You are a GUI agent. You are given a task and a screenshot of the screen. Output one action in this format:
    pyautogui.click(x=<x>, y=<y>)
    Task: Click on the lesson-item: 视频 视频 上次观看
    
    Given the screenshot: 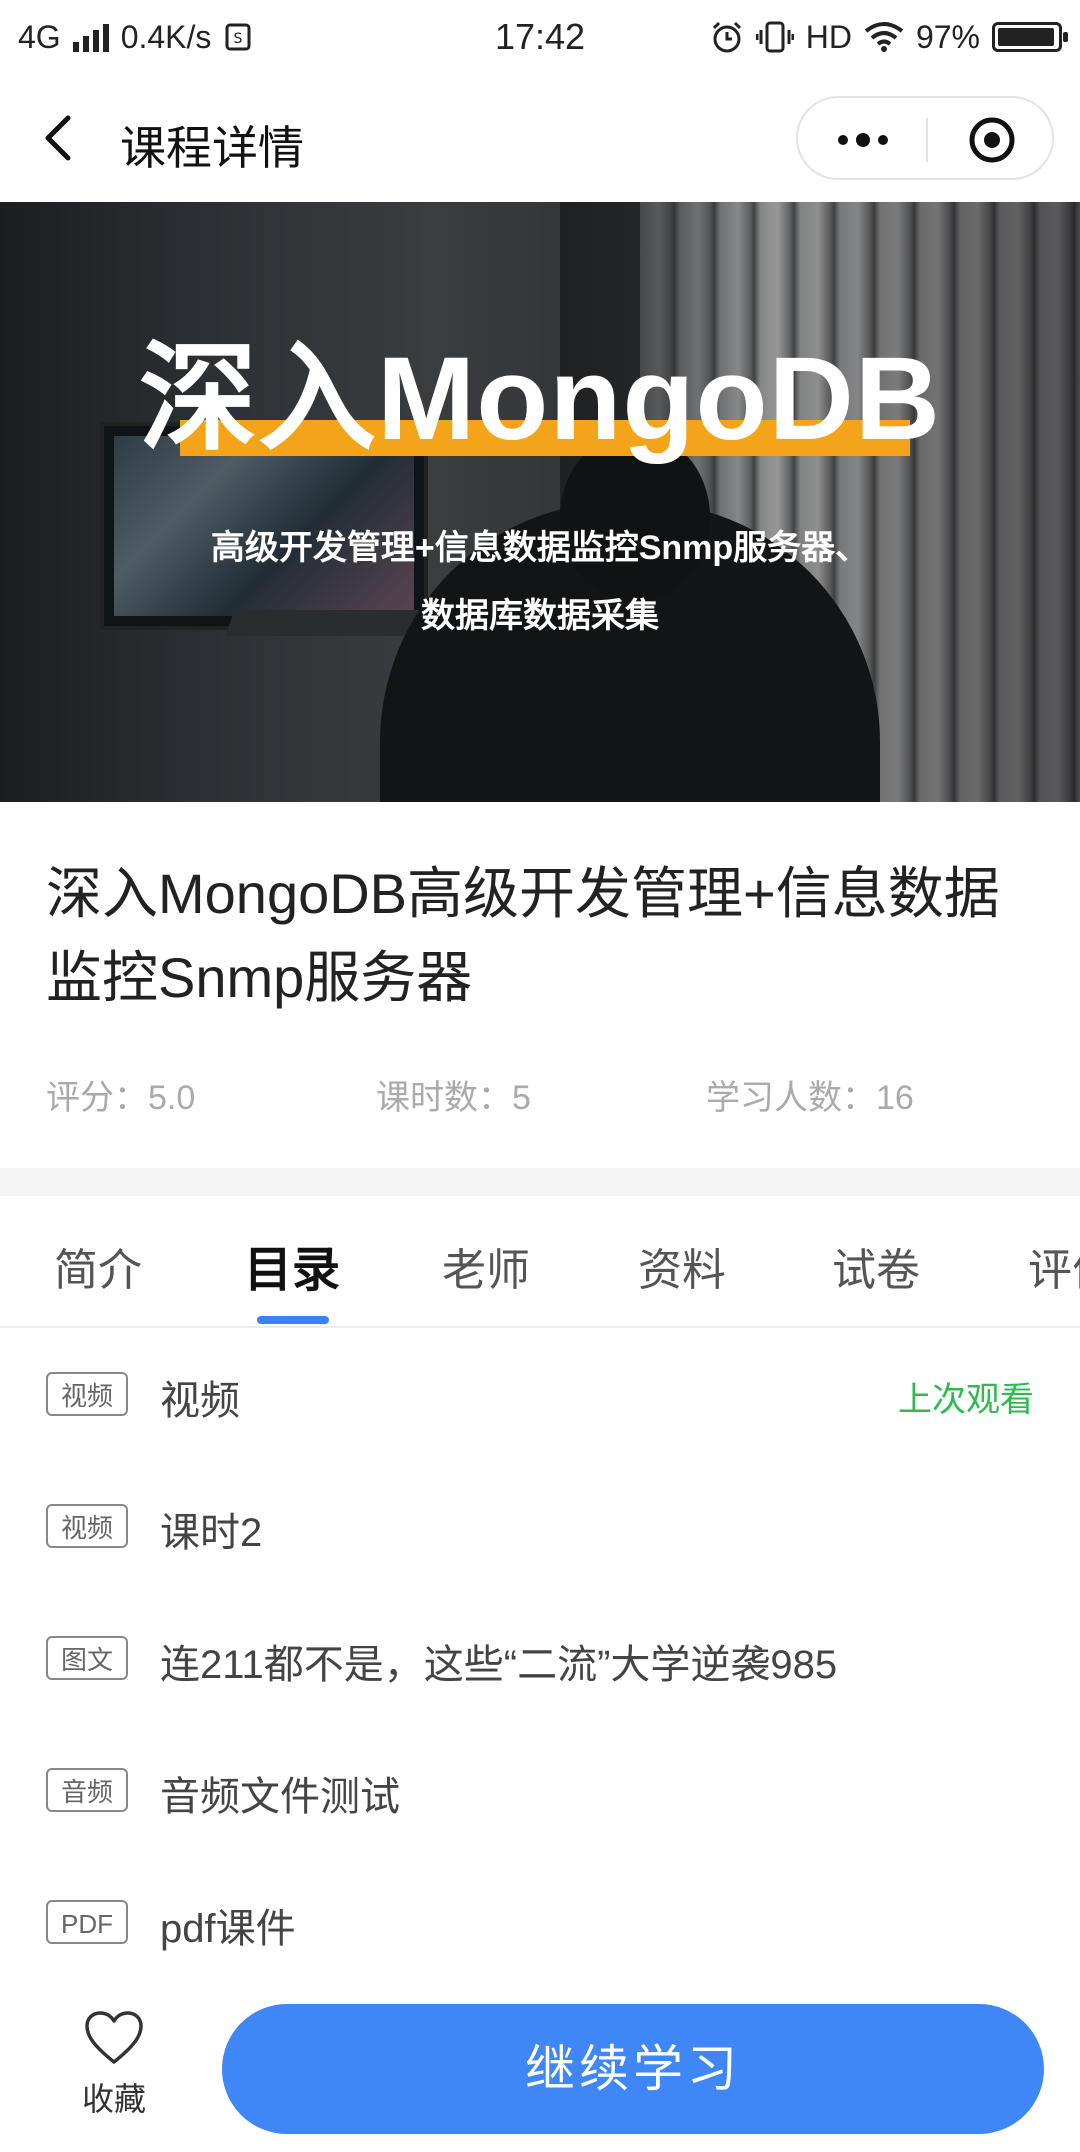 What is the action you would take?
    pyautogui.click(x=540, y=1394)
    